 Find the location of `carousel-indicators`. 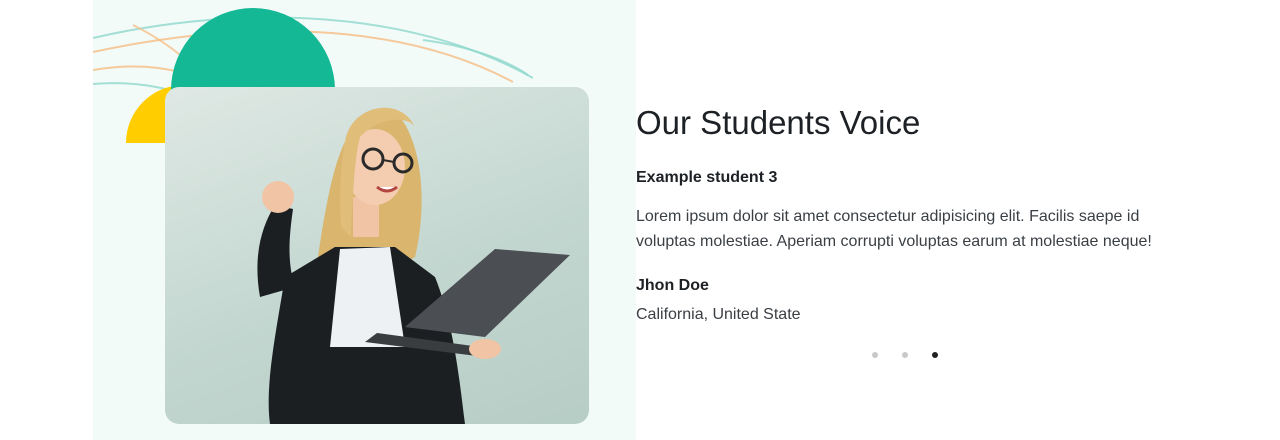

carousel-indicators is located at coordinates (917, 355).